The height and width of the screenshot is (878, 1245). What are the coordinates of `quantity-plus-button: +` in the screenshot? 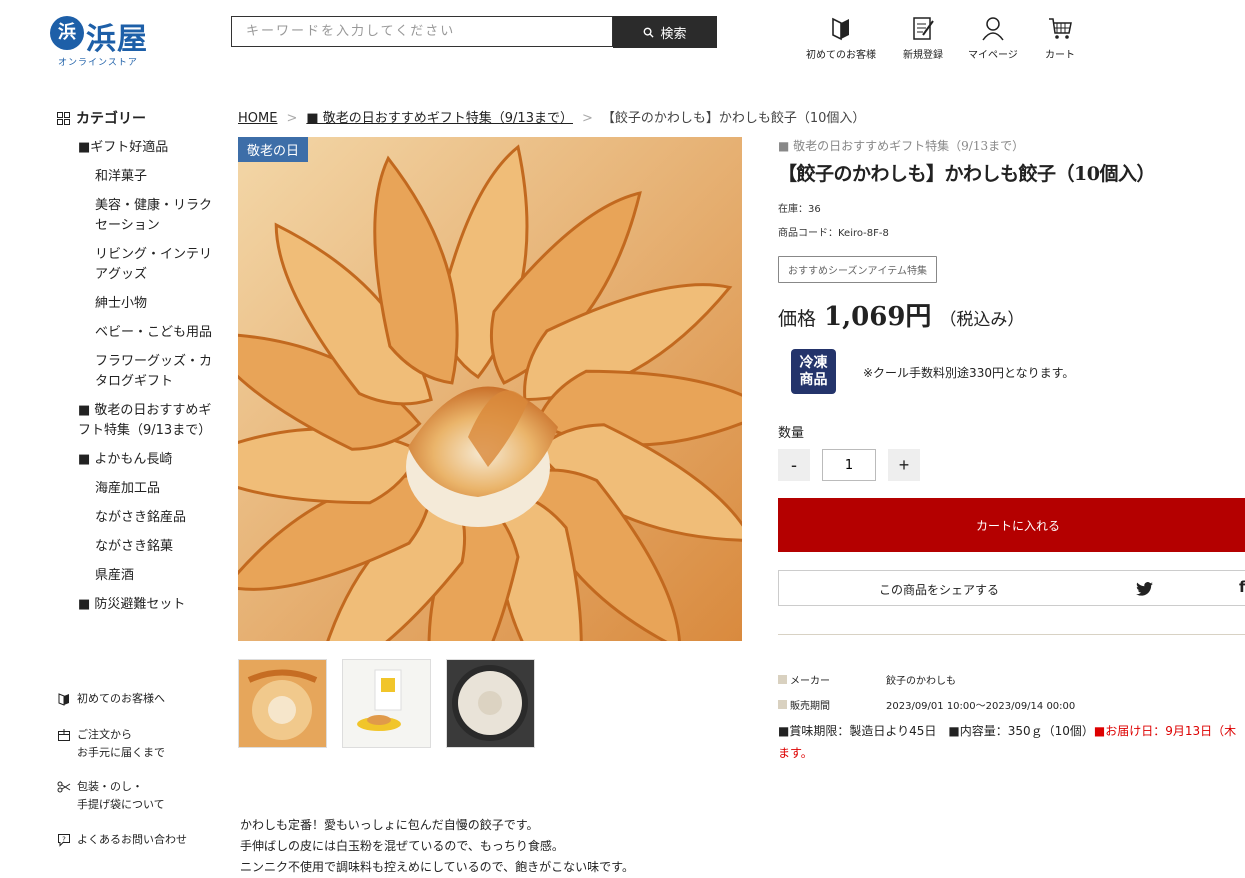 It's located at (904, 465).